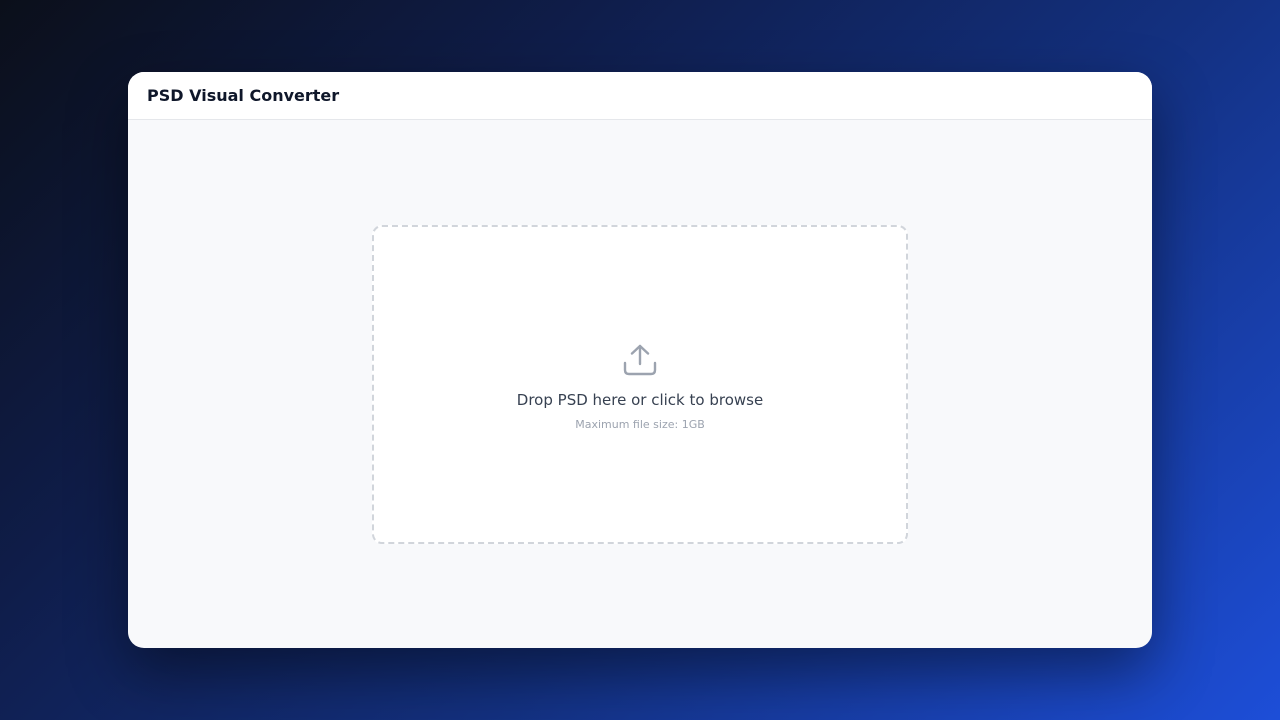 This screenshot has width=1280, height=720. Describe the element at coordinates (640, 96) in the screenshot. I see `title-bar: PSD Visual Converter` at that location.